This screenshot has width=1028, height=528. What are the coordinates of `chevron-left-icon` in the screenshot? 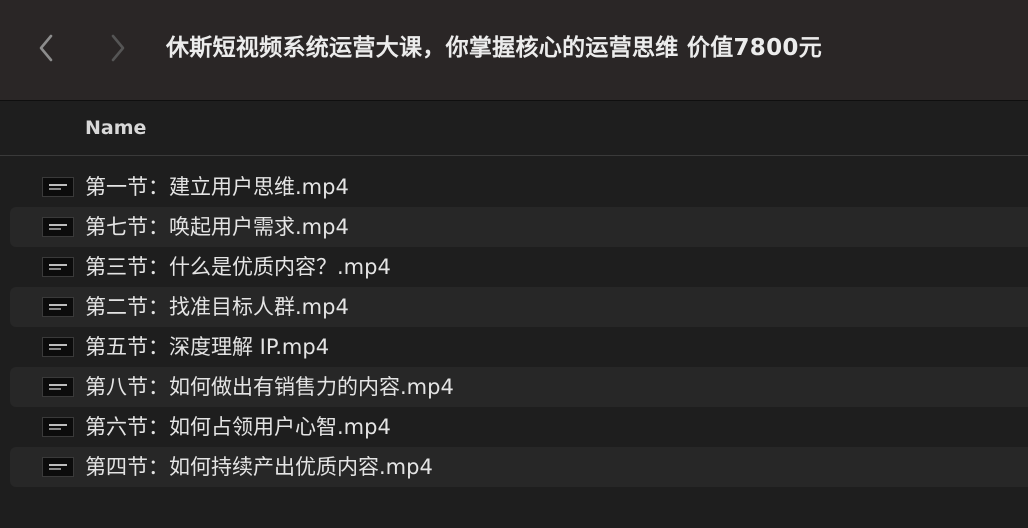 It's located at (46, 48).